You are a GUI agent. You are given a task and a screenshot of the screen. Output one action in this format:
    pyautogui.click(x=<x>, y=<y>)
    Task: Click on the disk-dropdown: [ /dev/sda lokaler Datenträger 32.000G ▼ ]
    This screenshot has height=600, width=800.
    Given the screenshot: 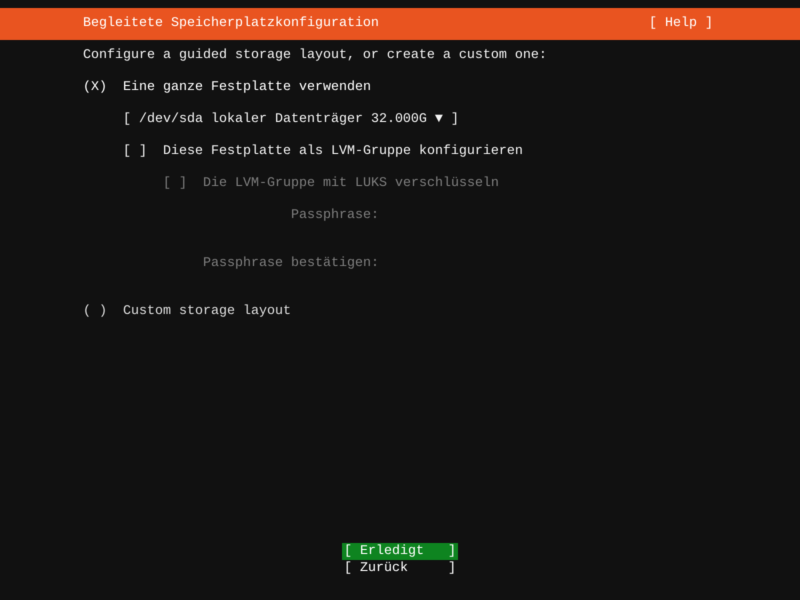 What is the action you would take?
    pyautogui.click(x=291, y=120)
    